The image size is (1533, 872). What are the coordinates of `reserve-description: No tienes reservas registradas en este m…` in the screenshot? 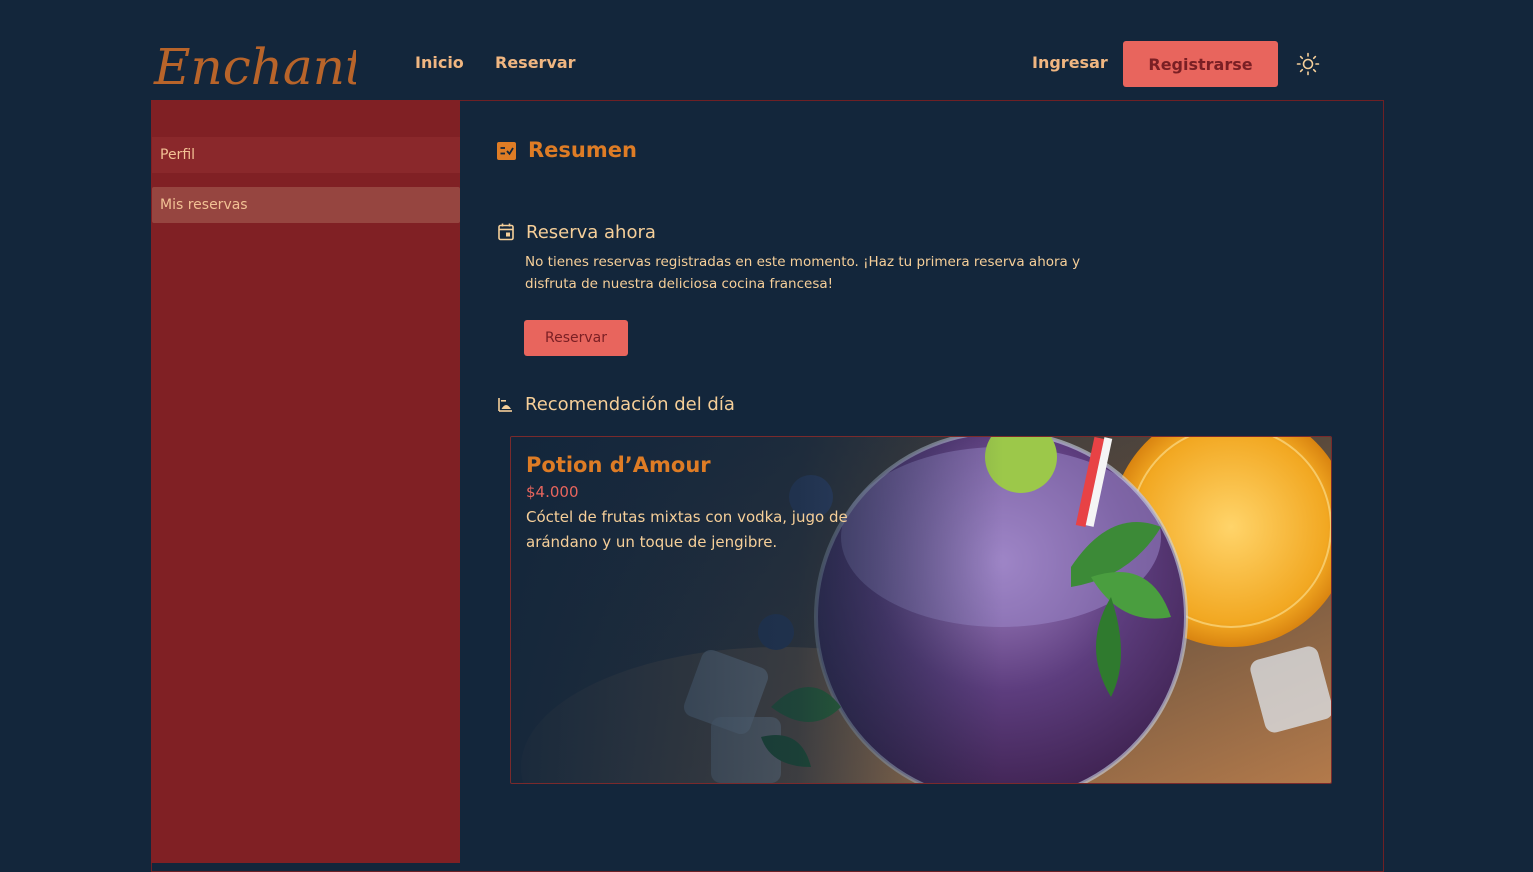 It's located at (803, 273).